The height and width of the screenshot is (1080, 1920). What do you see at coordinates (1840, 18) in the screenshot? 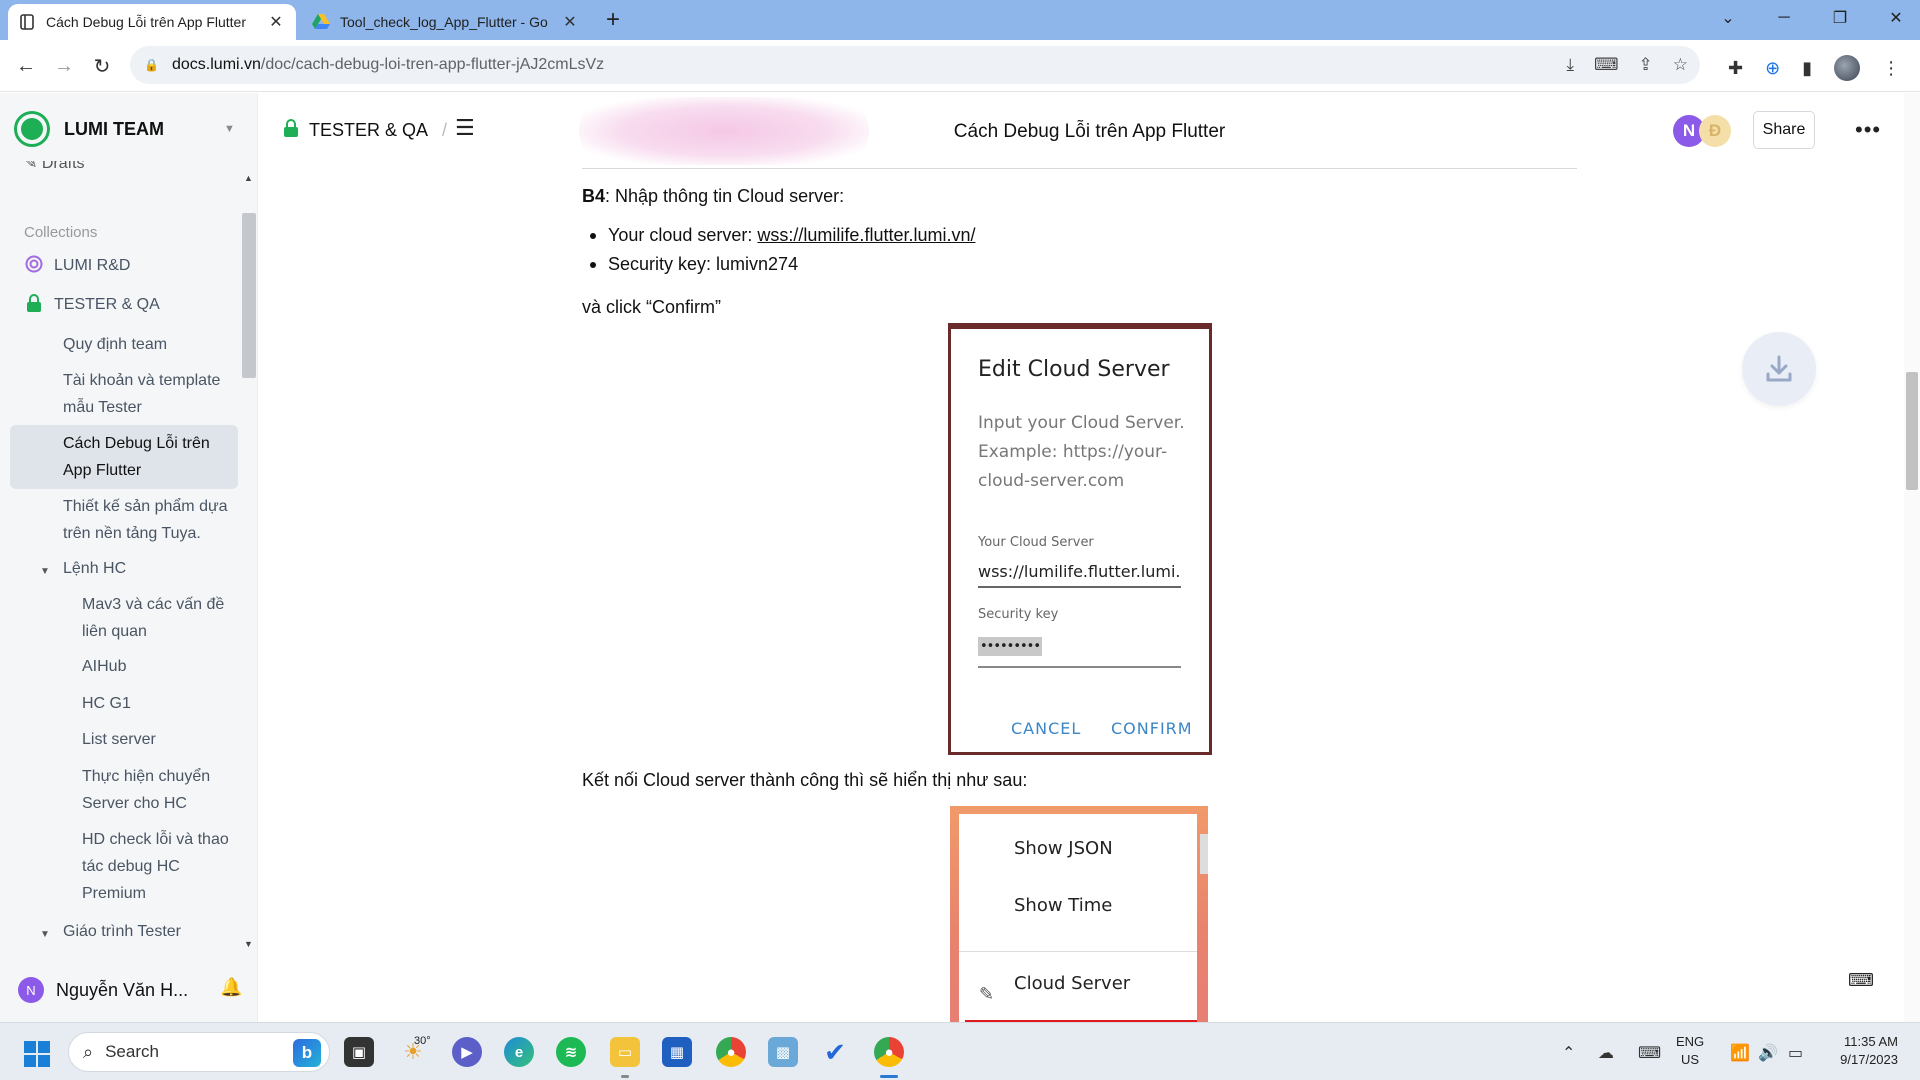
I see `restore-button: ❐` at bounding box center [1840, 18].